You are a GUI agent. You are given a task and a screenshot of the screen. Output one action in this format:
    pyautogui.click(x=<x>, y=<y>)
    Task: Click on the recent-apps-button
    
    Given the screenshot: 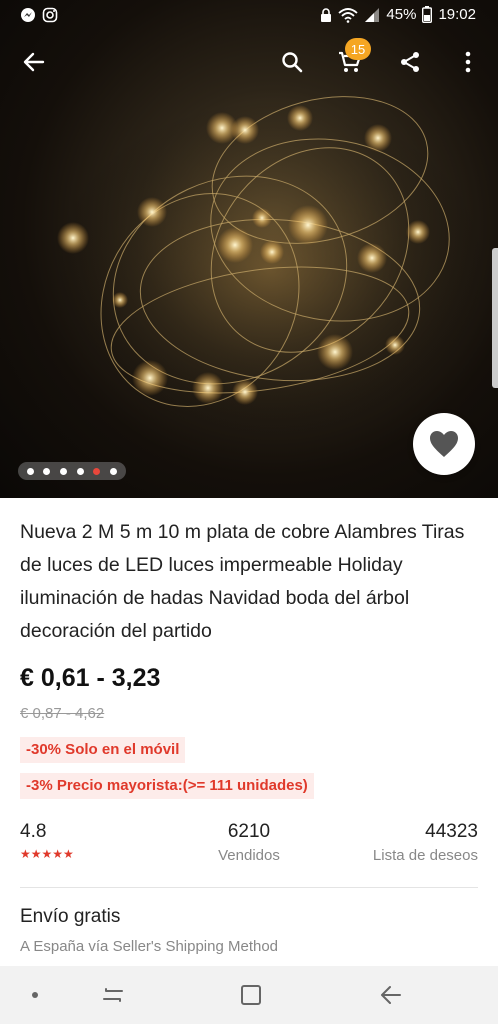 What is the action you would take?
    pyautogui.click(x=113, y=995)
    